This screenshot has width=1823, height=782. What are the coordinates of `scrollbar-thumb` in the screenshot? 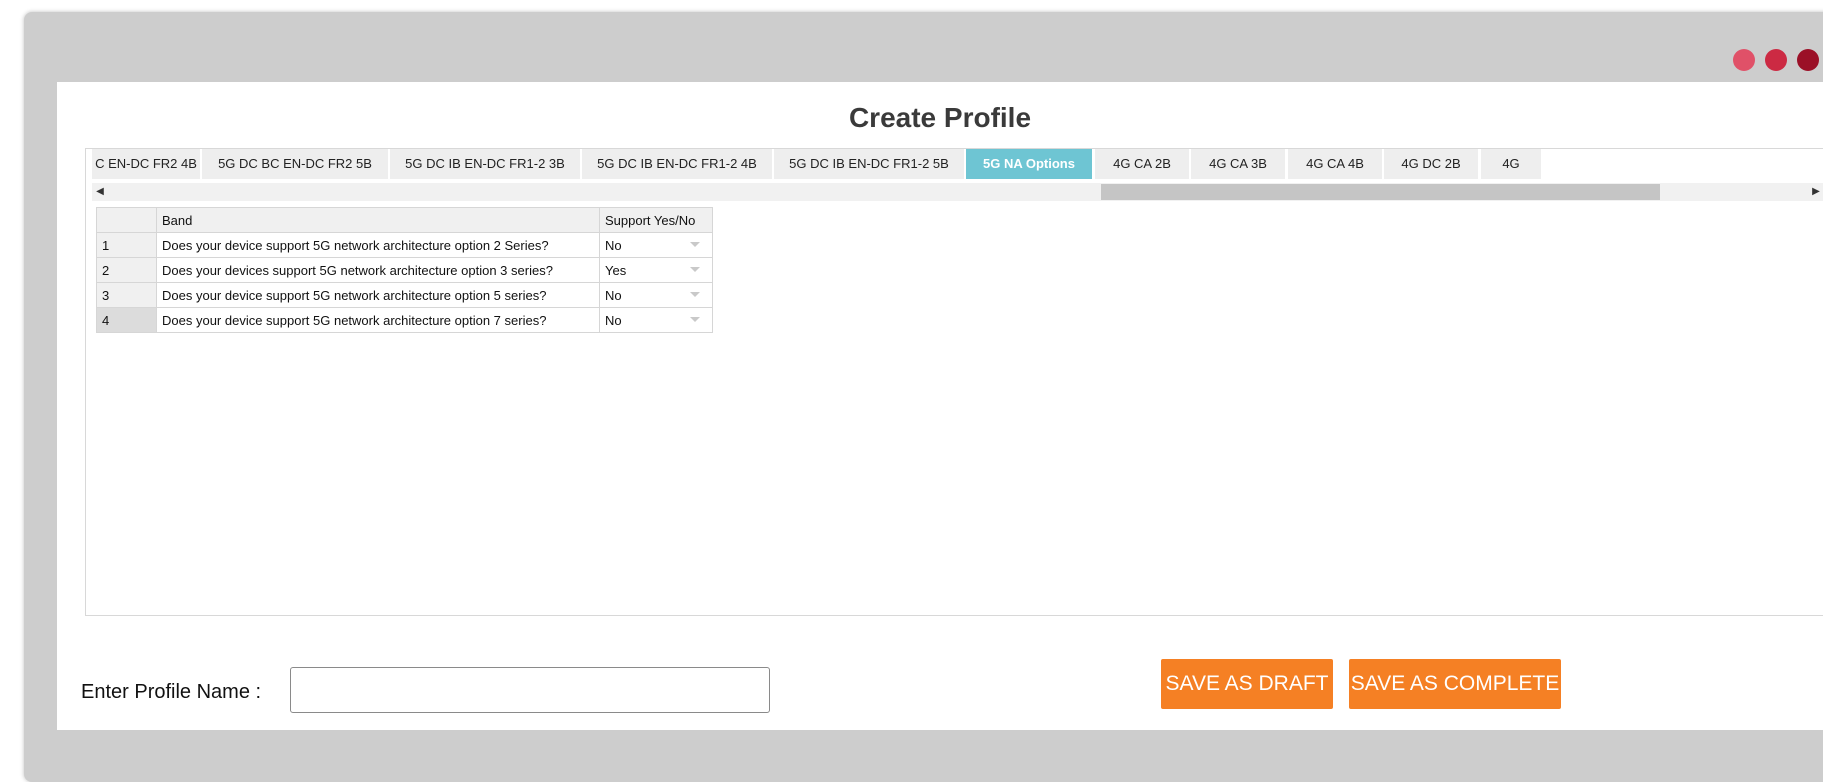 It's located at (1380, 192).